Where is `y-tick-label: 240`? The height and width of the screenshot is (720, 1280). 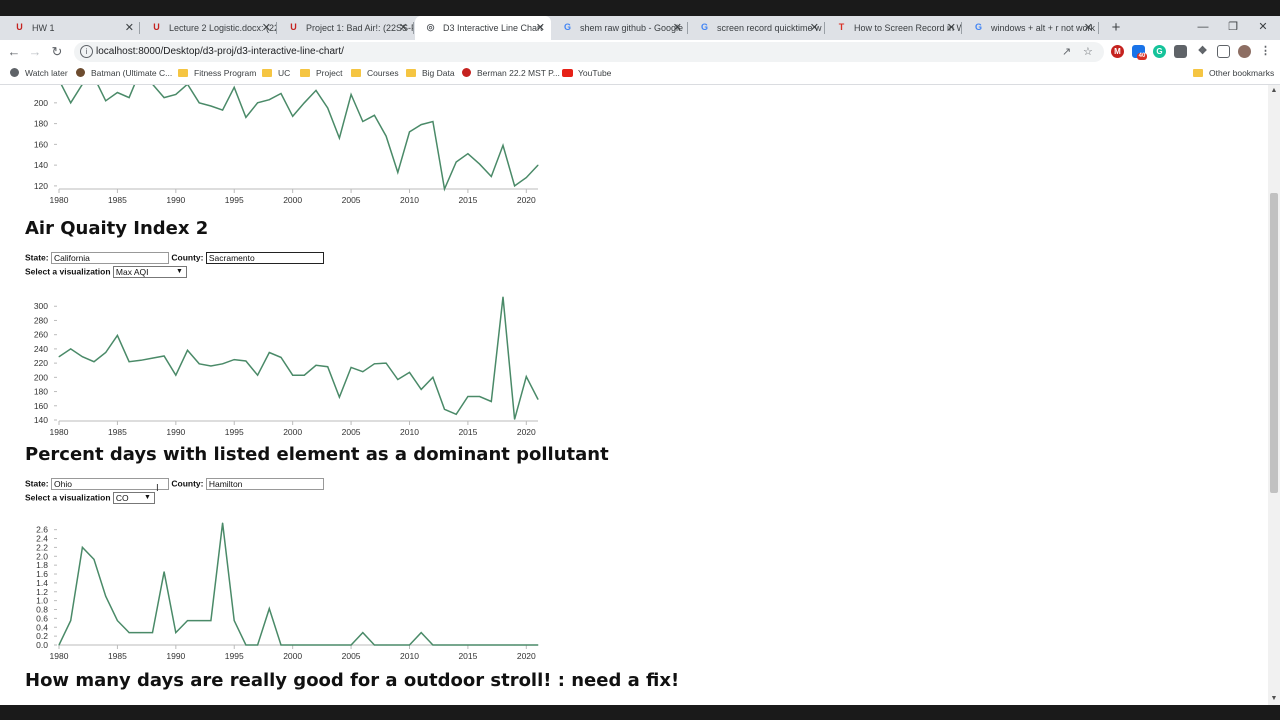
y-tick-label: 240 is located at coordinates (41, 349).